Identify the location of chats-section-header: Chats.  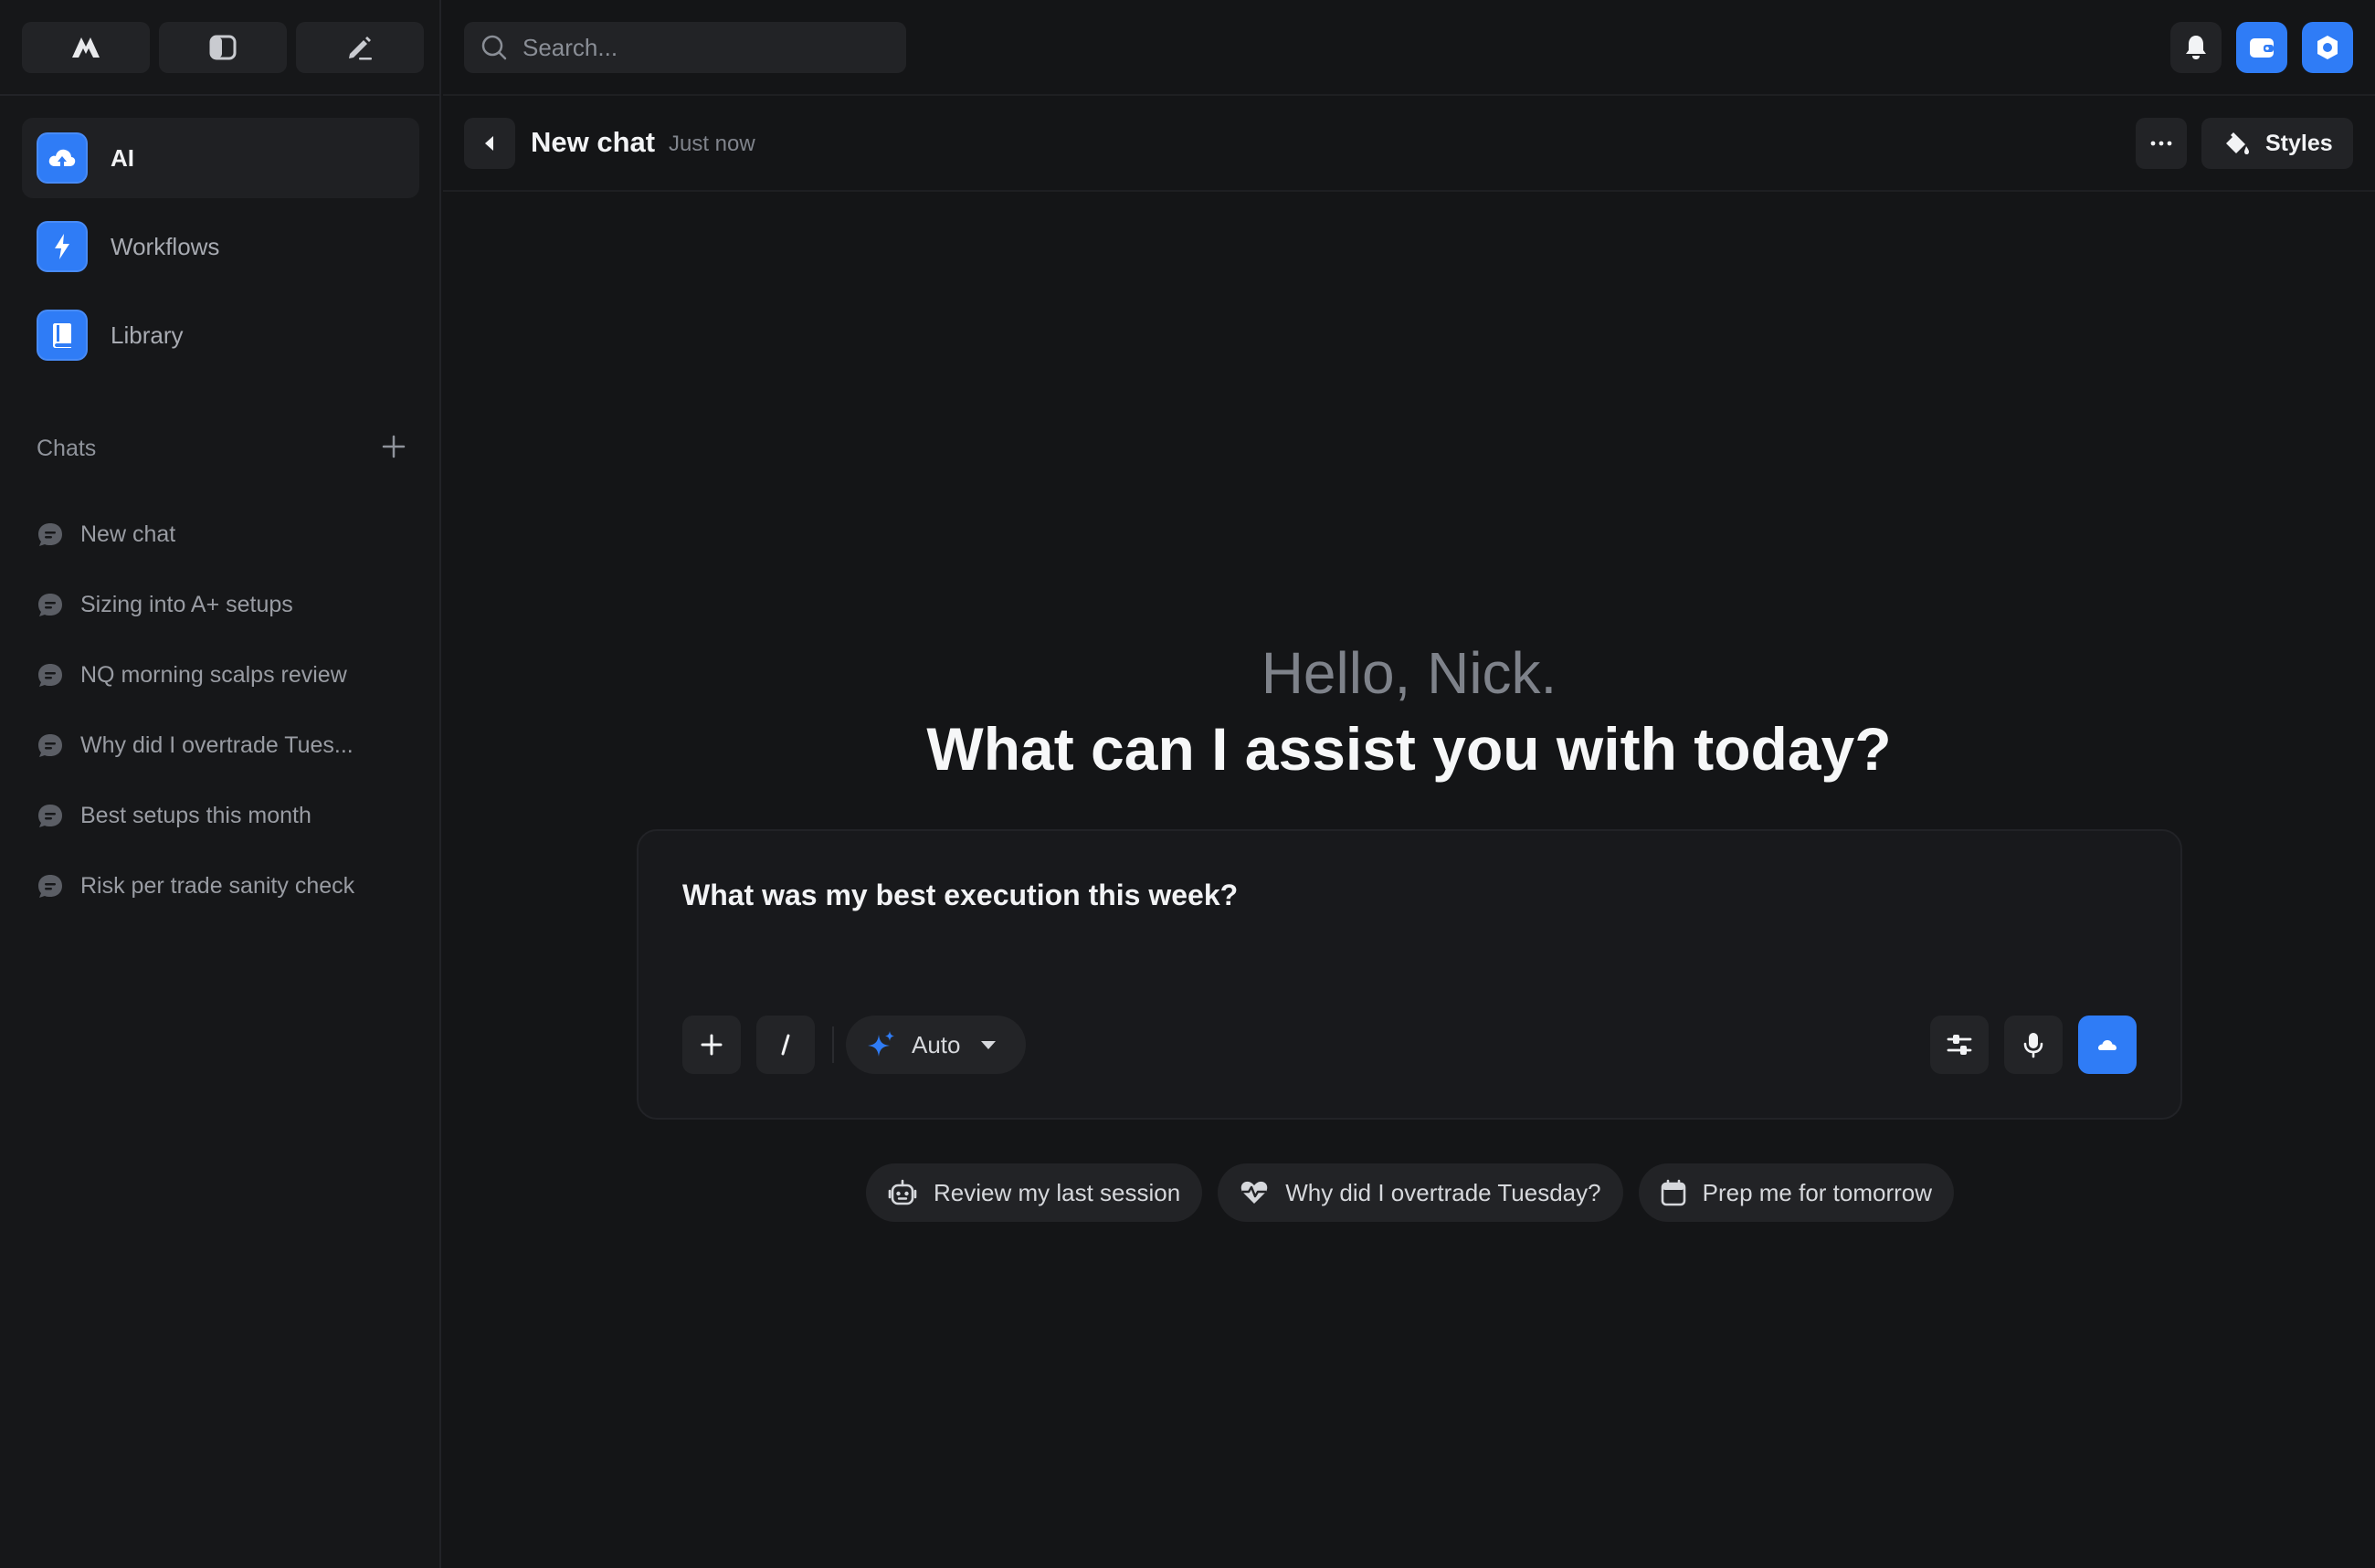
(221, 448).